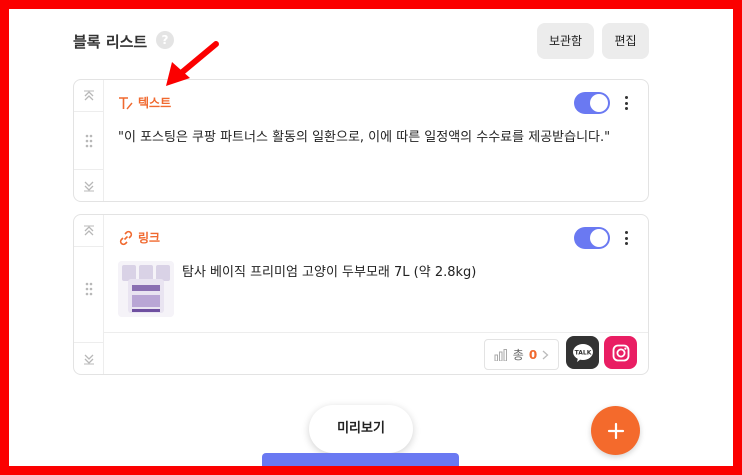  What do you see at coordinates (192, 63) in the screenshot?
I see `annotation-arrow-icon` at bounding box center [192, 63].